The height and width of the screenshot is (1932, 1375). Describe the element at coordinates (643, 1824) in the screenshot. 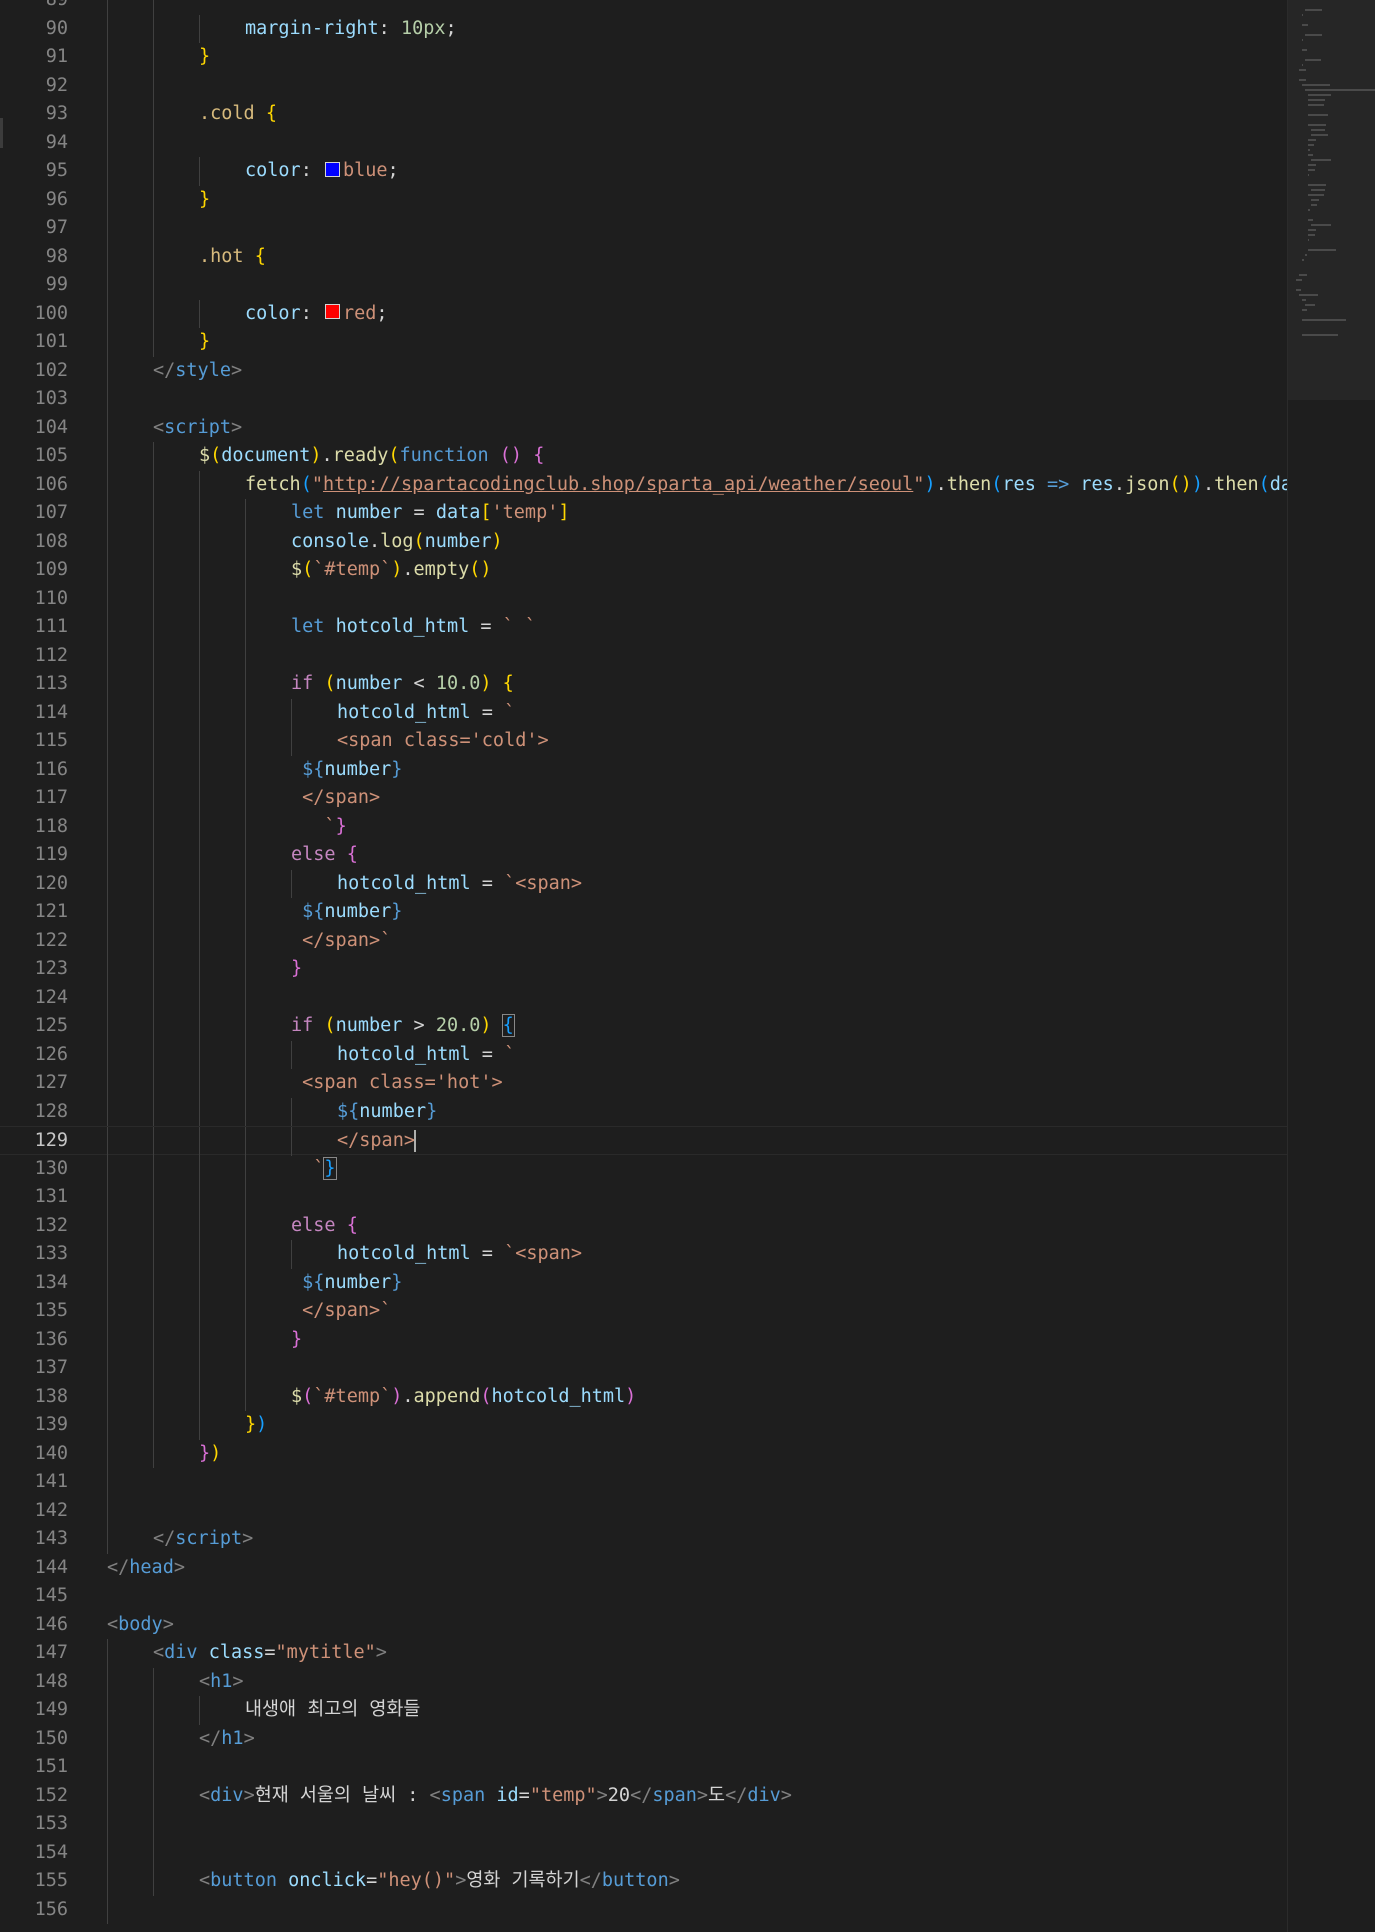

I see `code-line: 153` at that location.